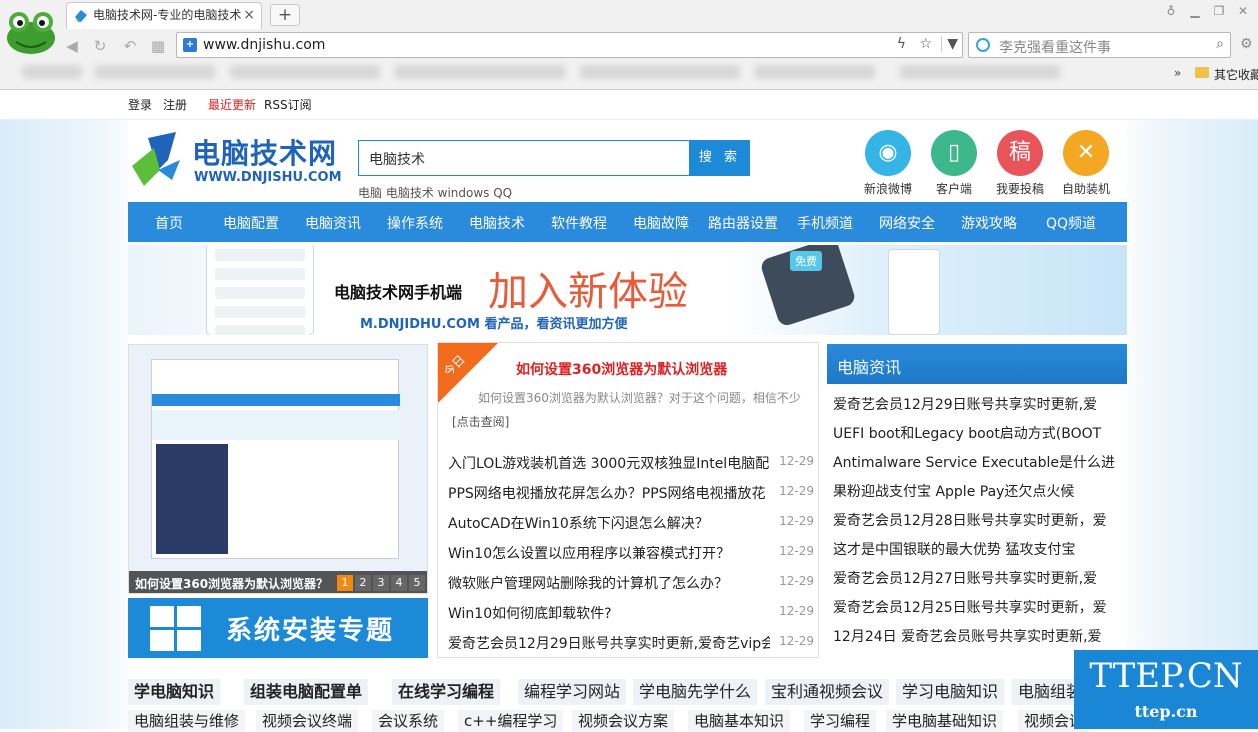 The height and width of the screenshot is (732, 1258). I want to click on quick-link-build: ✕ 自助装机, so click(1086, 163).